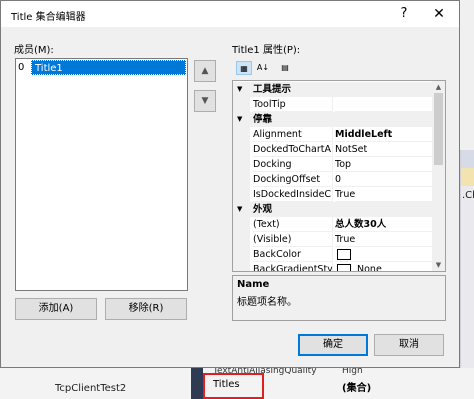  I want to click on property-name: (Text), so click(293, 224).